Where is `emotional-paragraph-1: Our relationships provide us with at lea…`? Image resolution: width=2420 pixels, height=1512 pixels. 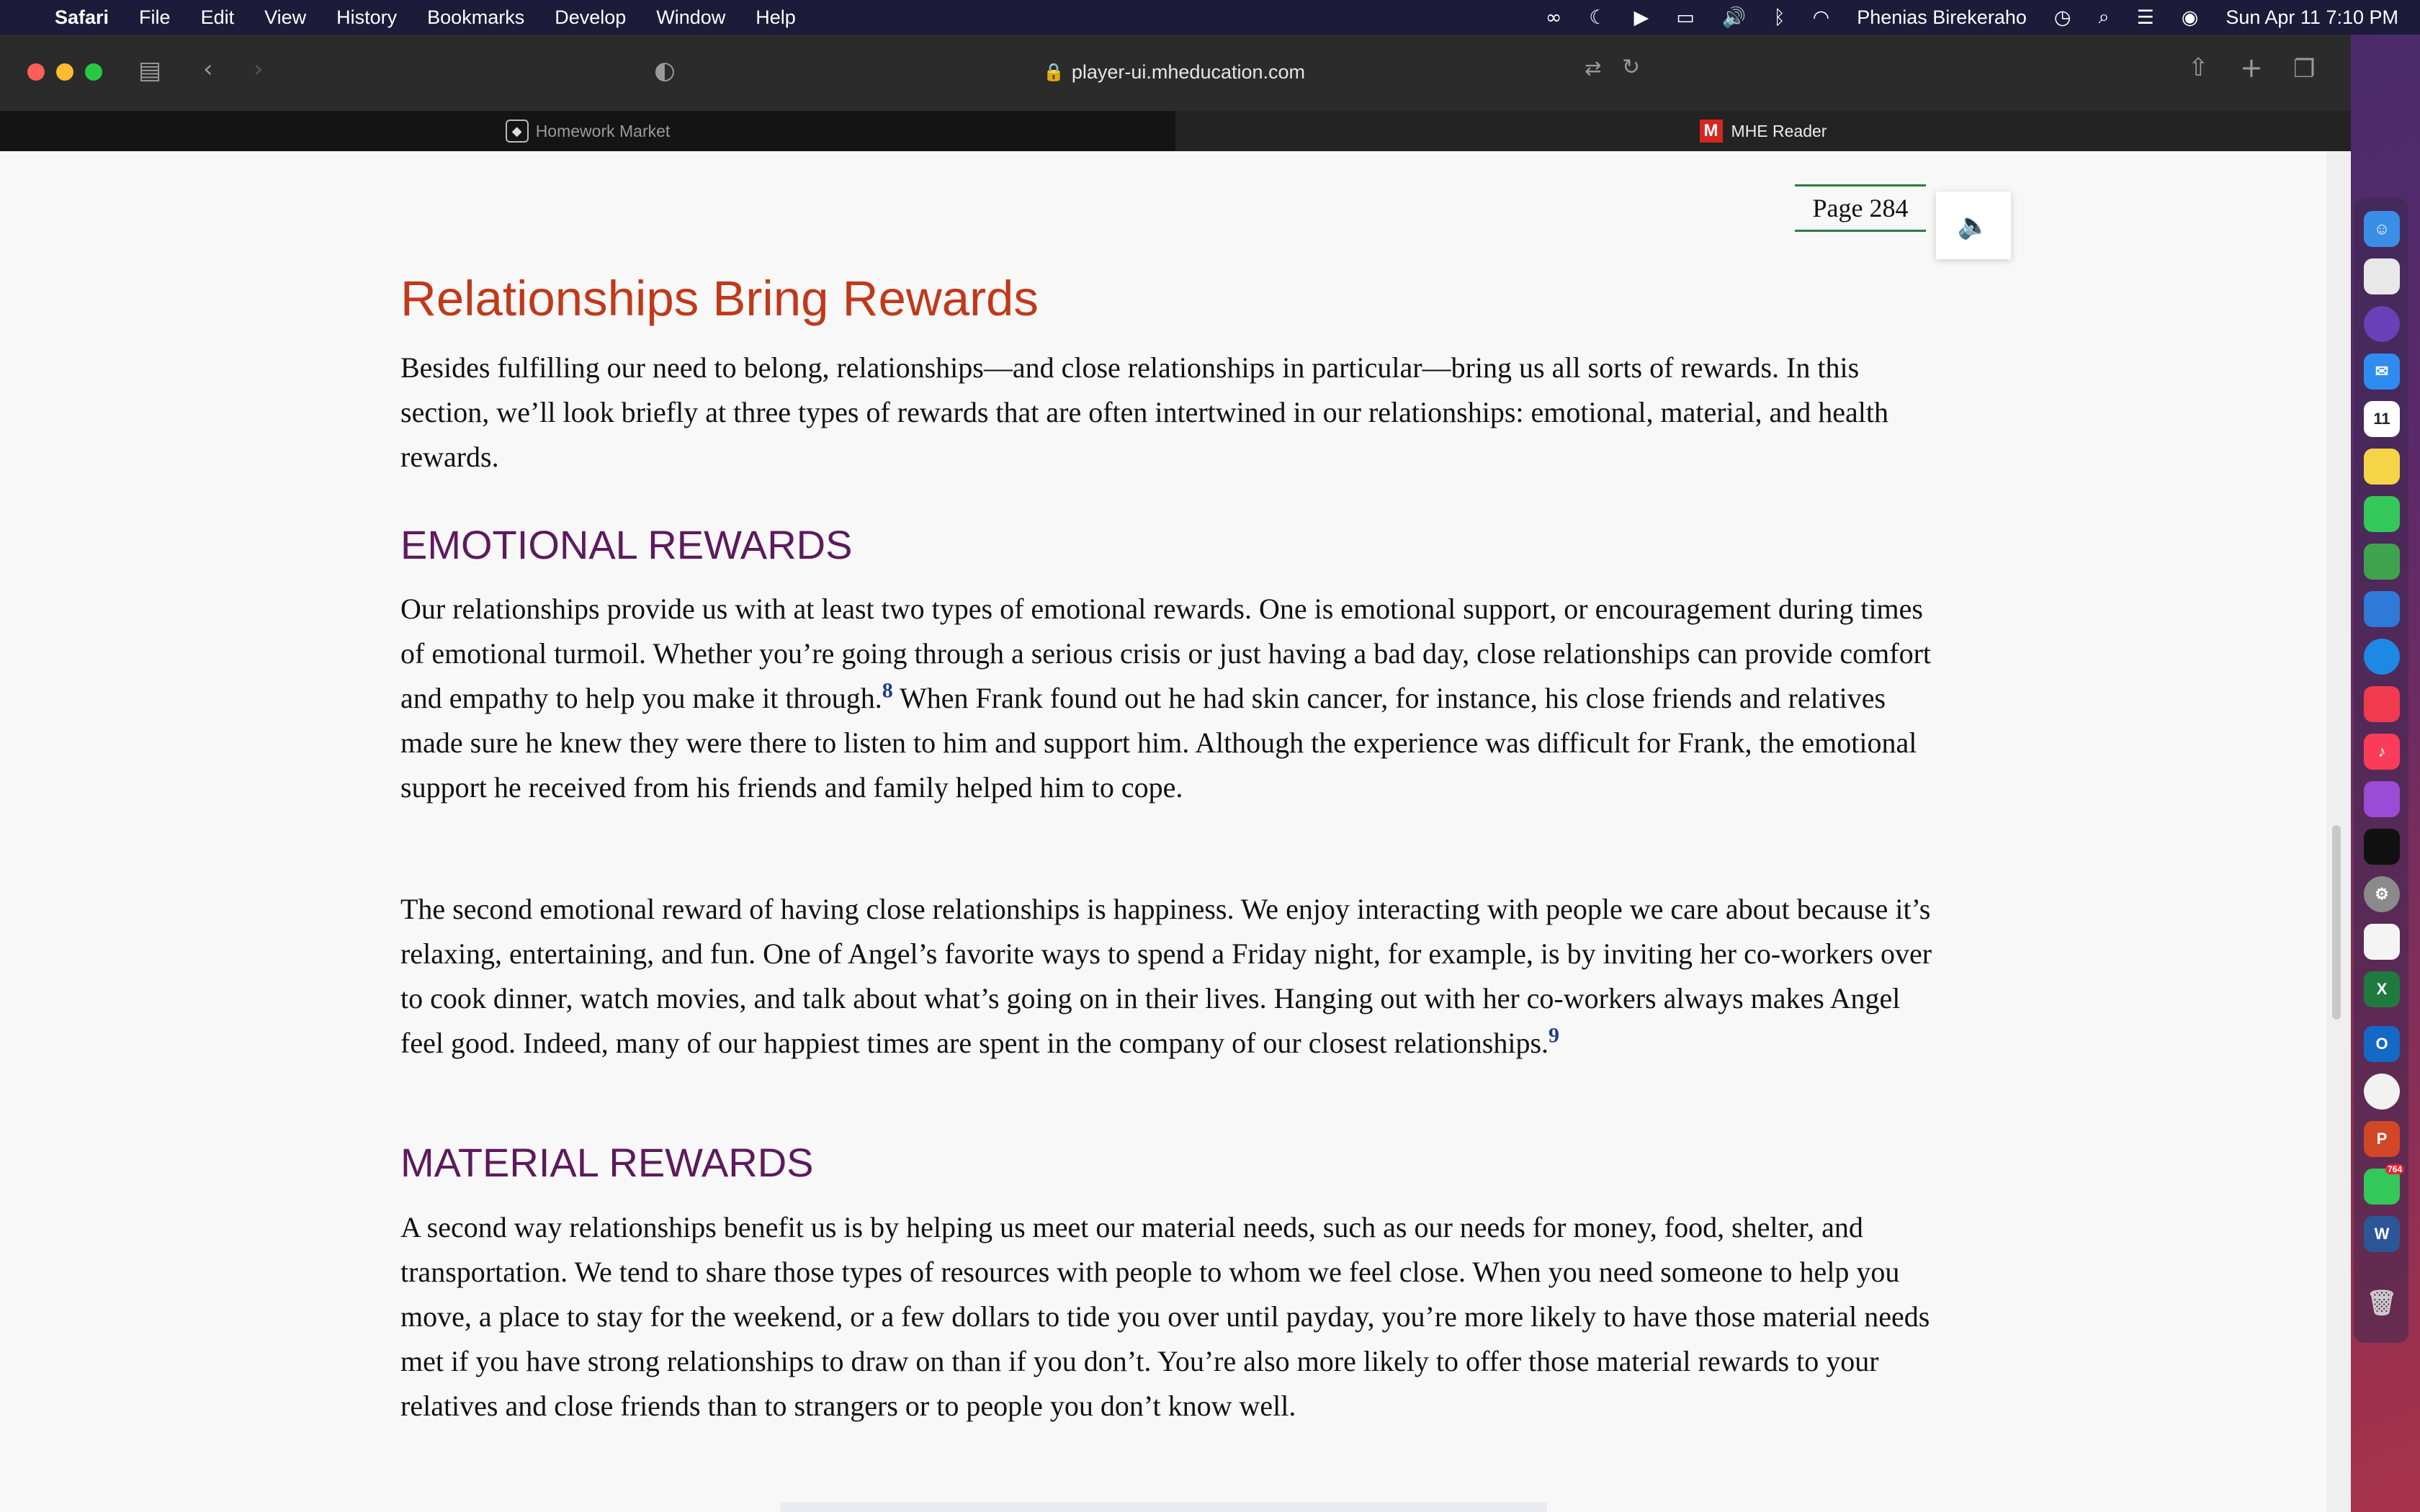
emotional-paragraph-1: Our relationships provide us with at lea… is located at coordinates (1171, 698).